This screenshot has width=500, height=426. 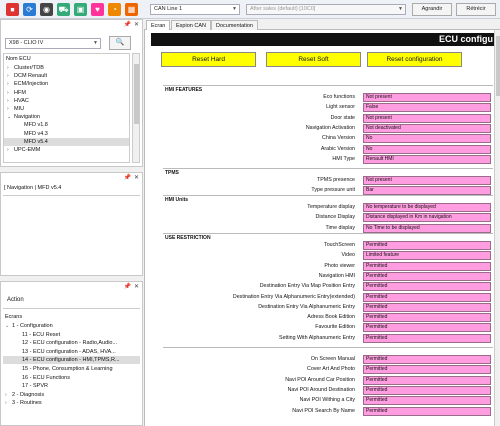 What do you see at coordinates (66, 117) in the screenshot?
I see `ecu-tree-item: ⌄ Navigation` at bounding box center [66, 117].